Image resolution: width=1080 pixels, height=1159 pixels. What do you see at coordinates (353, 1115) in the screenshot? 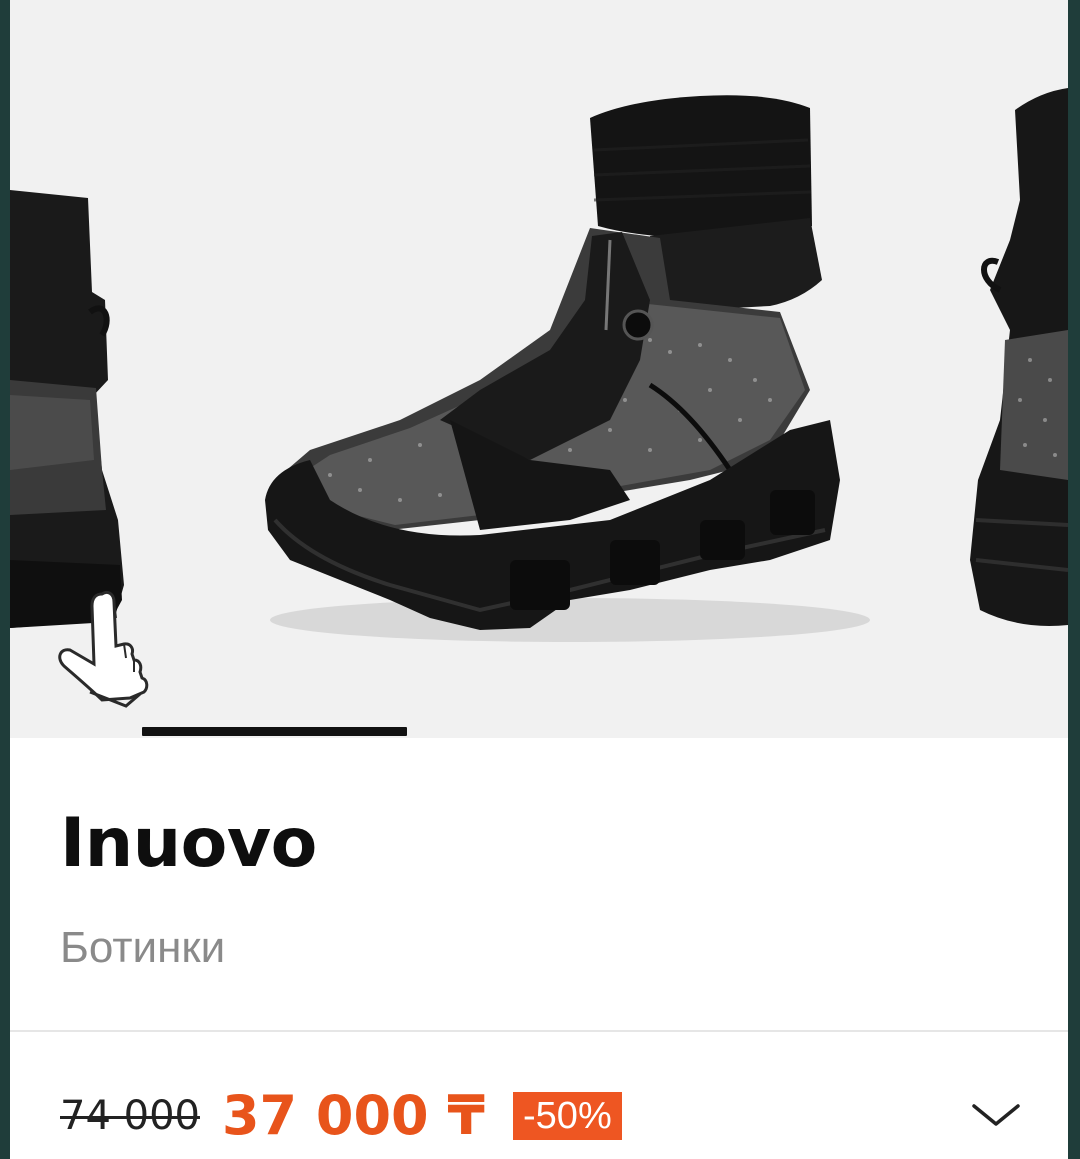
I see `current-price: 37 000 ₸` at bounding box center [353, 1115].